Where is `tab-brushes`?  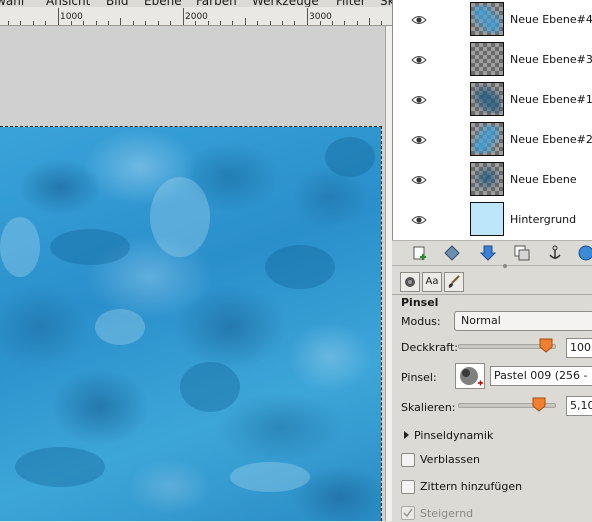
tab-brushes is located at coordinates (454, 282).